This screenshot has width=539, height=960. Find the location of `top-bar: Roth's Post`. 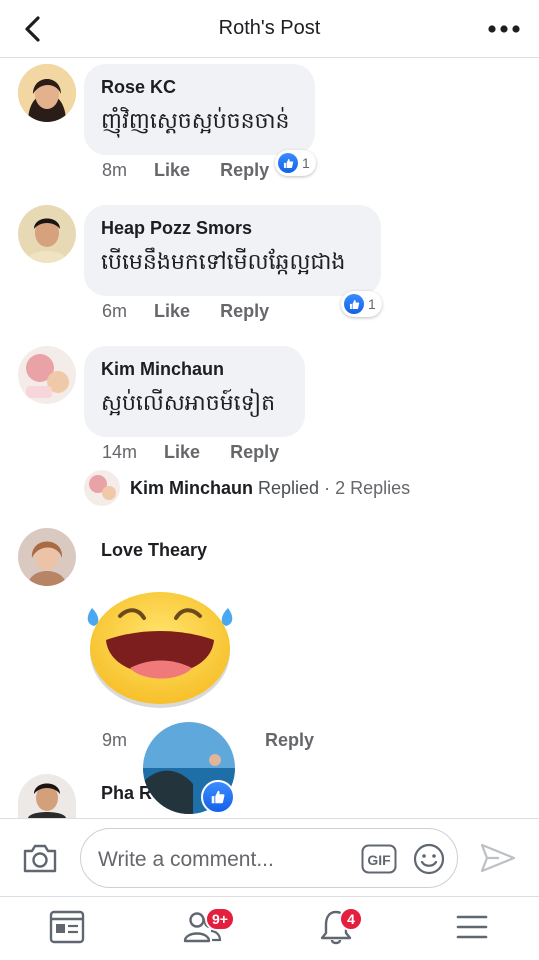

top-bar: Roth's Post is located at coordinates (269, 29).